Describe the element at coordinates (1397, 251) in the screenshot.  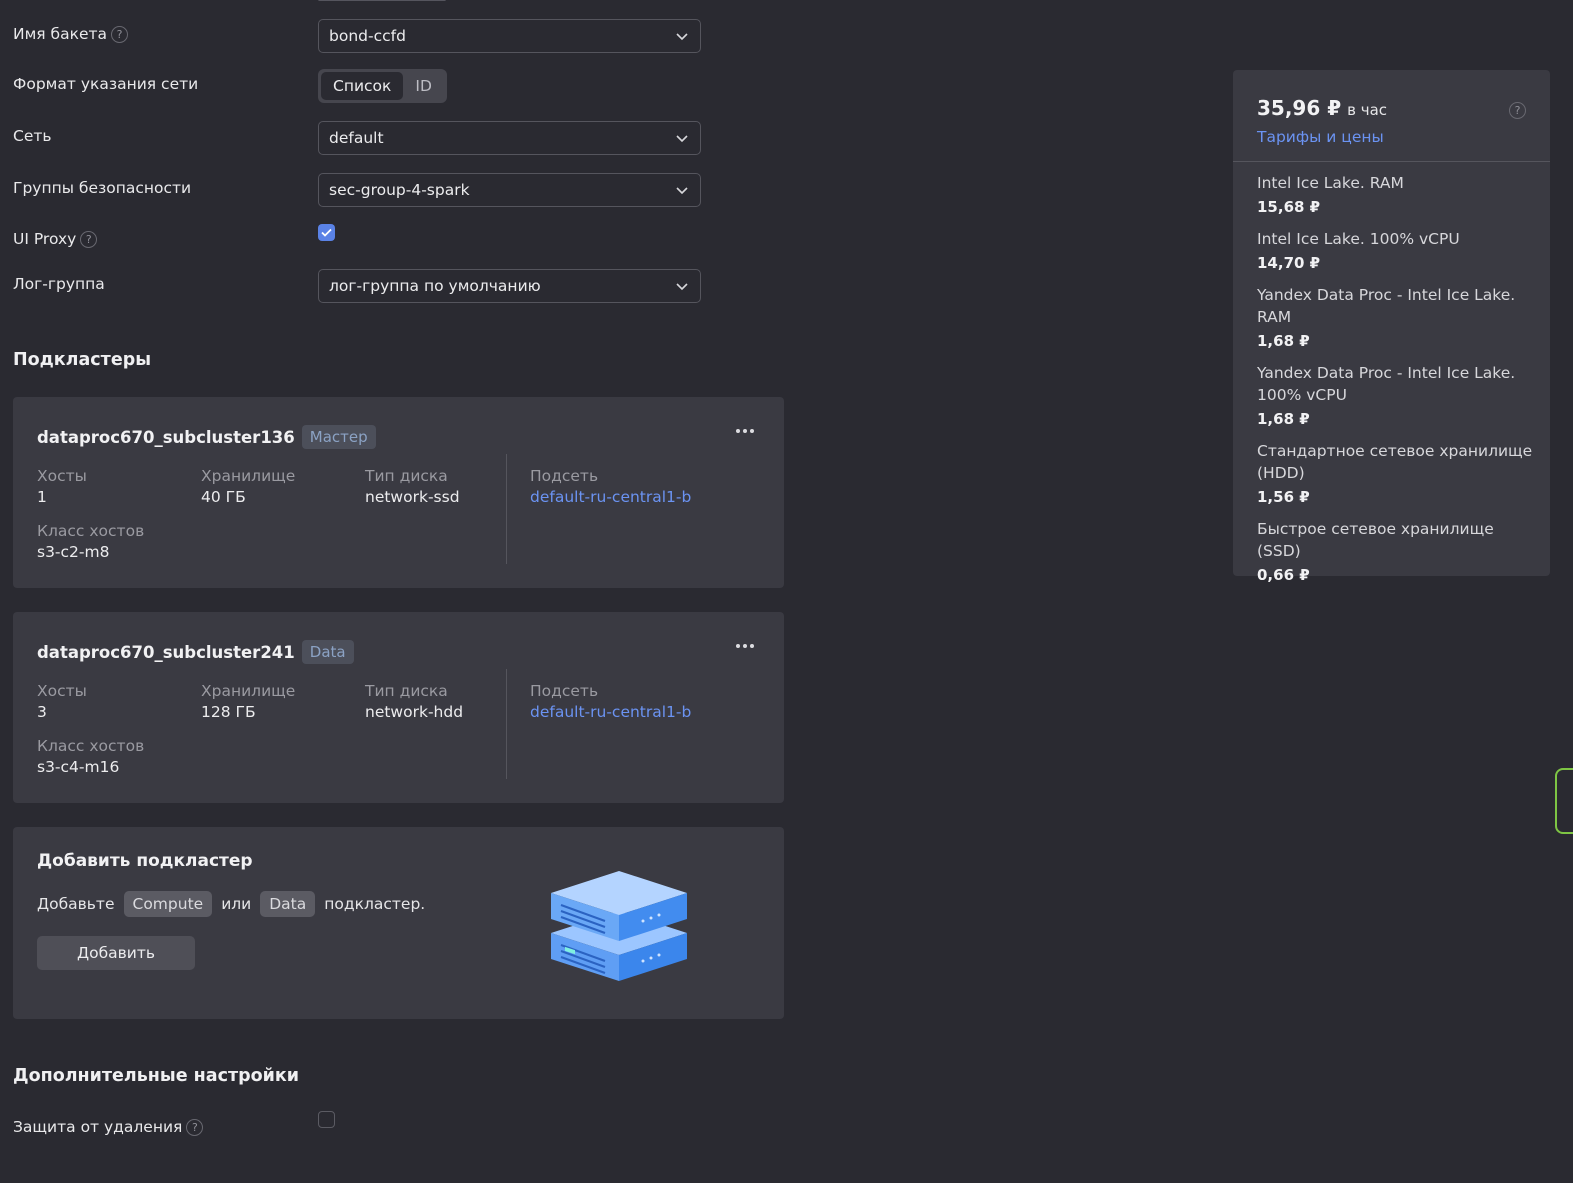
I see `price-item: Intel Ice Lake. 100% vCPU 14,70 ₽` at that location.